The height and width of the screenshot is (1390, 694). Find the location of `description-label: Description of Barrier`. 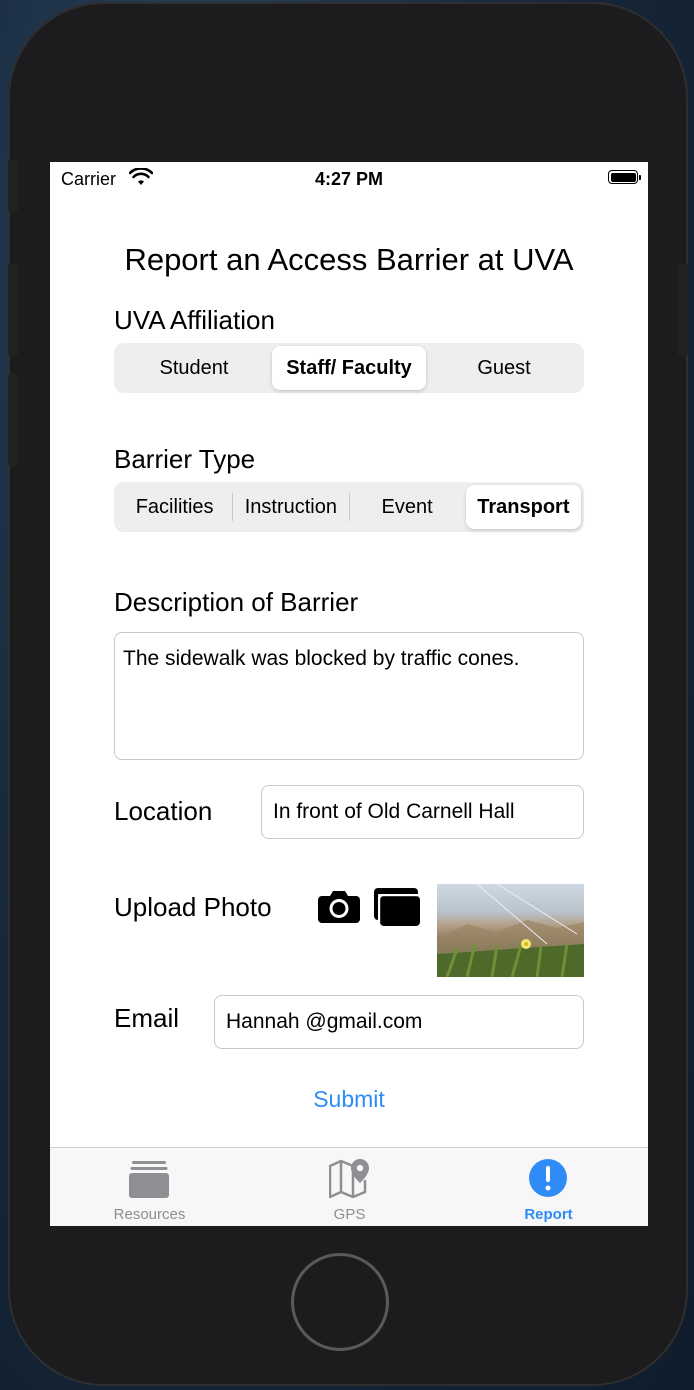

description-label: Description of Barrier is located at coordinates (236, 602).